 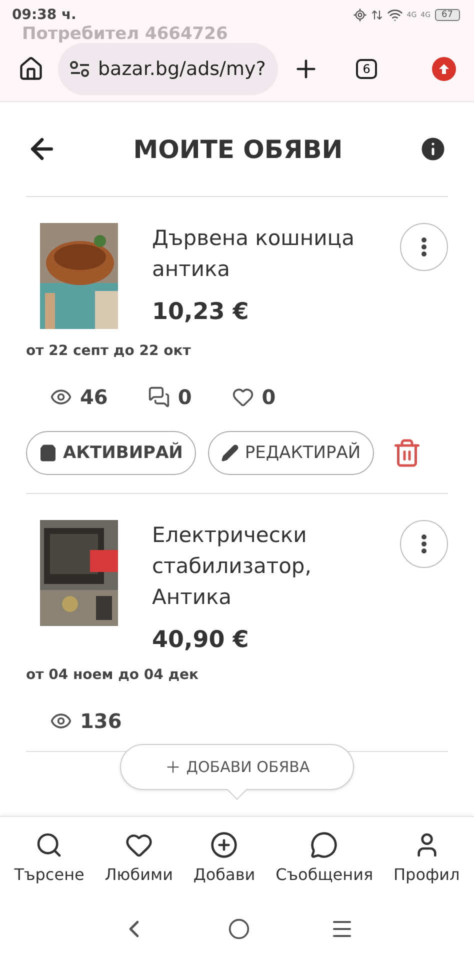 I want to click on status-time: 09:38 ч., so click(x=44, y=15).